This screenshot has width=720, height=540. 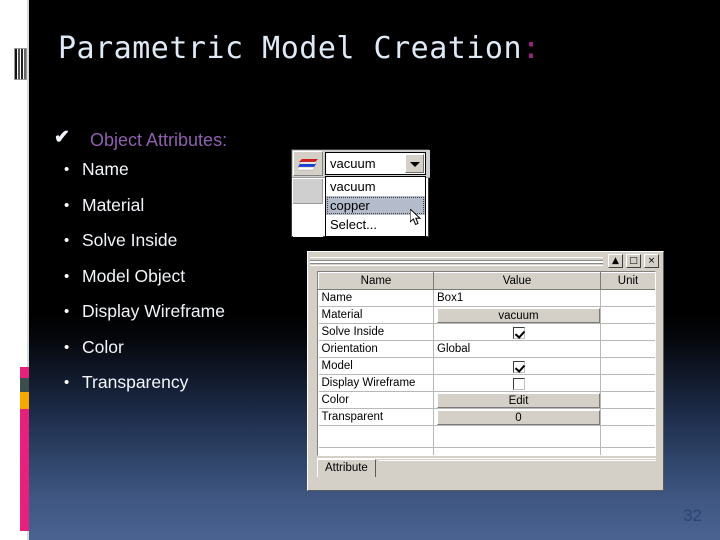 I want to click on page-title: Parametric Model Creation:, so click(x=299, y=48).